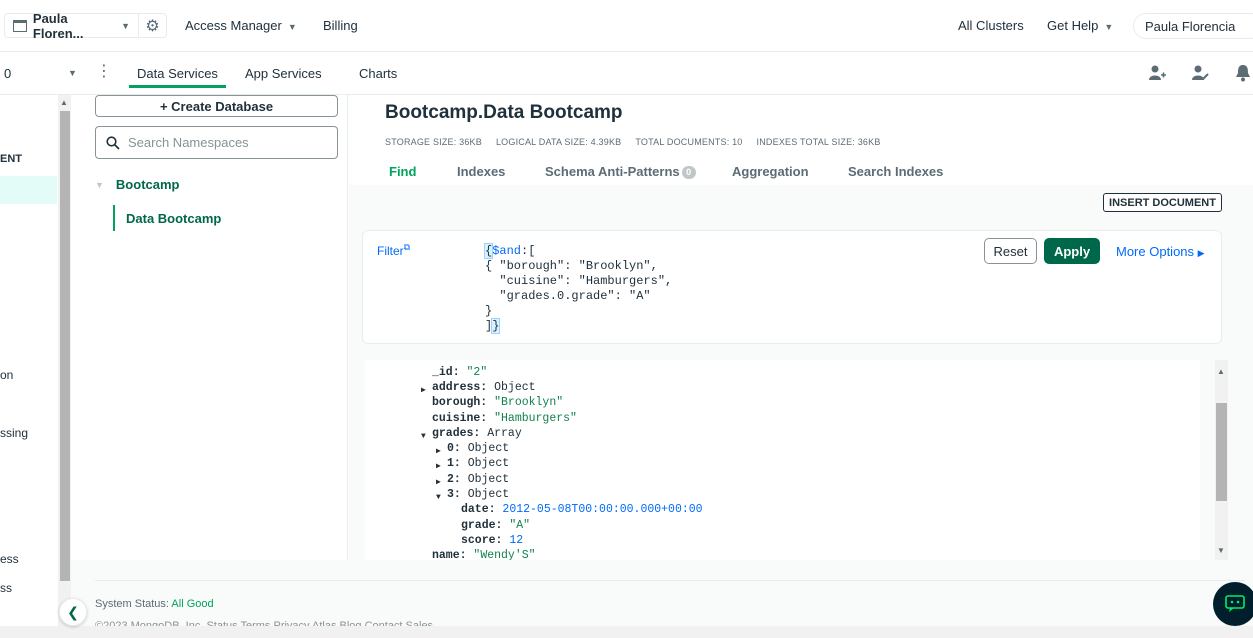 The image size is (1253, 638). I want to click on field-grades-3: ▼ 3: Object, so click(473, 495).